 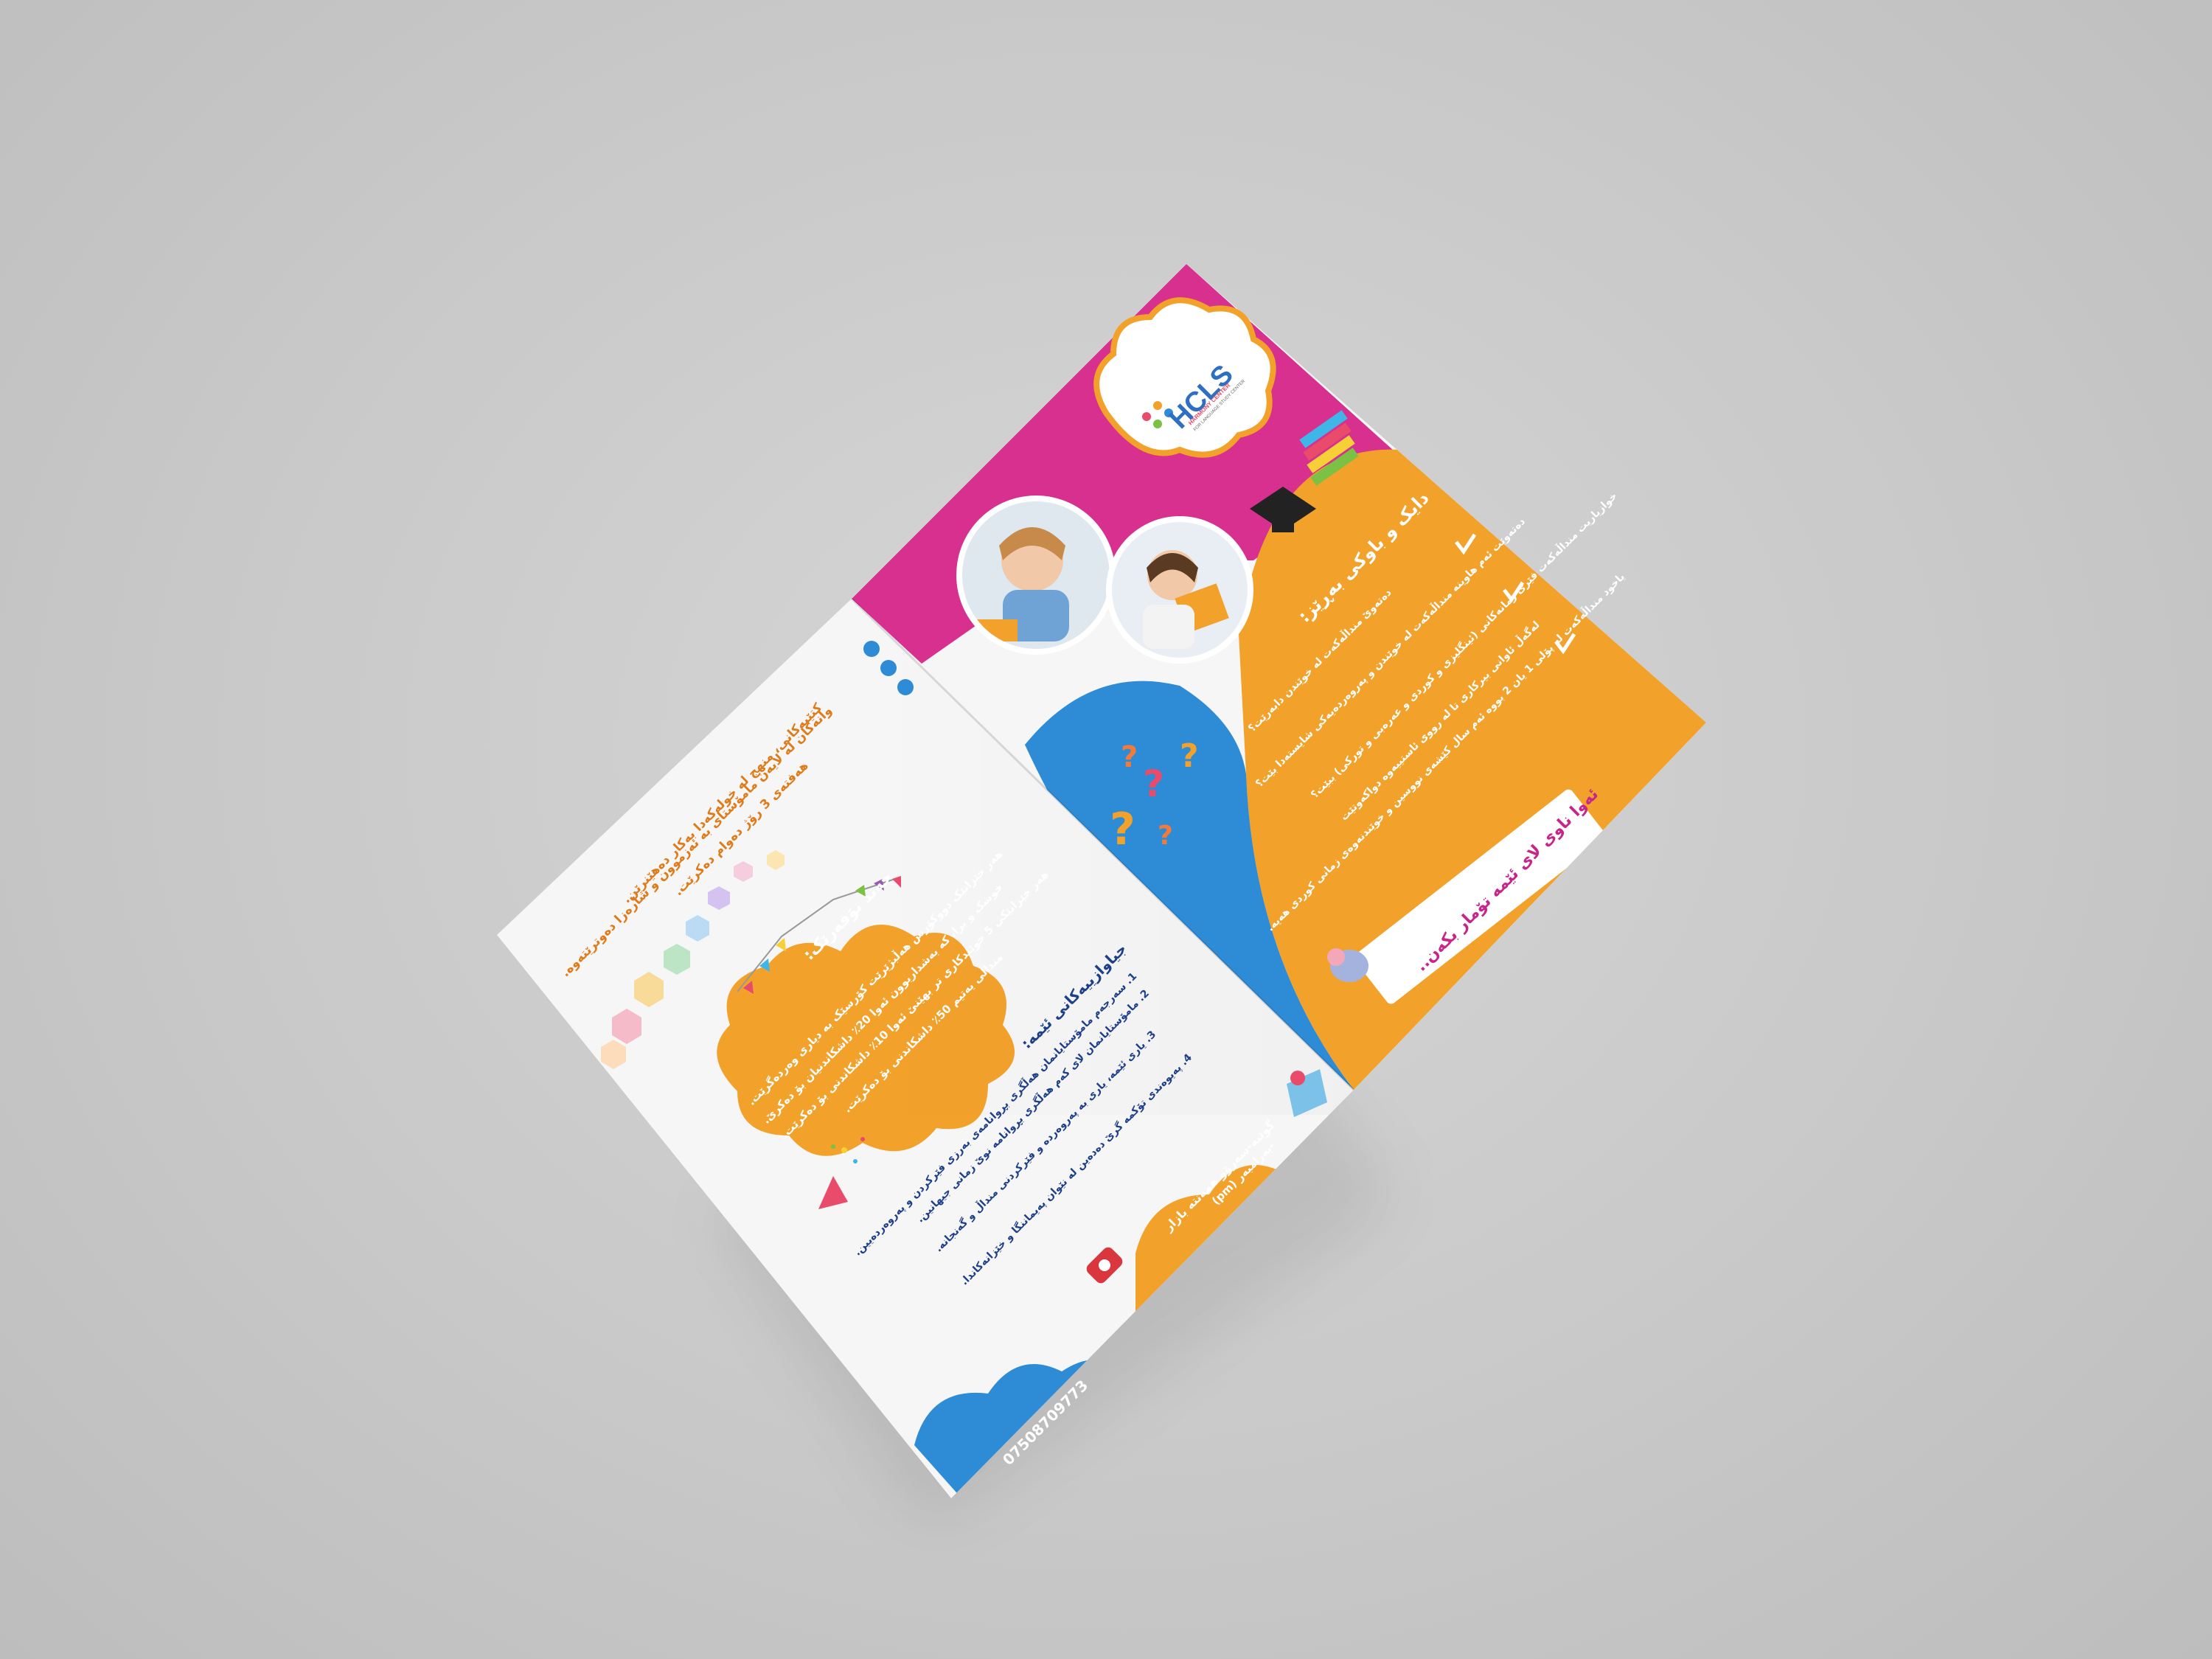 What do you see at coordinates (1179, 590) in the screenshot?
I see `photo-child-reading` at bounding box center [1179, 590].